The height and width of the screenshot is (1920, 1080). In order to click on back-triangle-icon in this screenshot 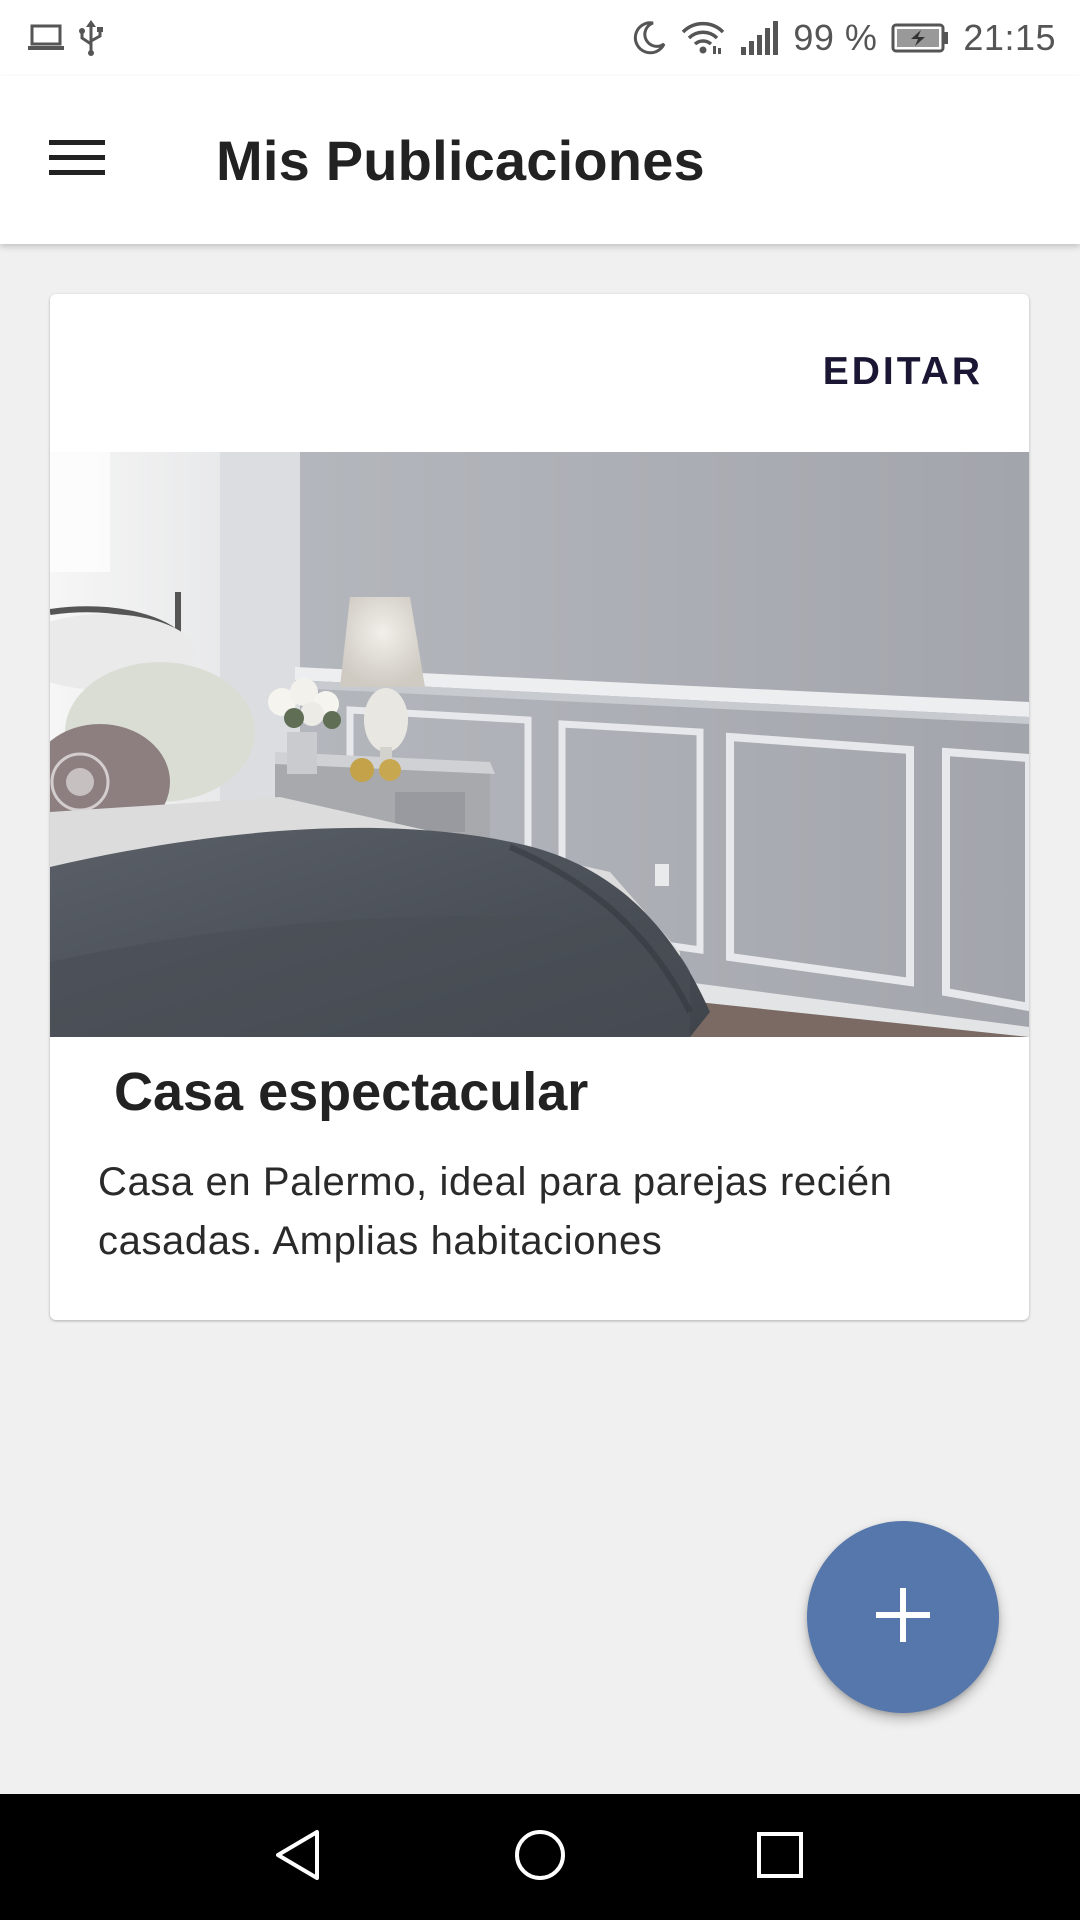, I will do `click(298, 1857)`.